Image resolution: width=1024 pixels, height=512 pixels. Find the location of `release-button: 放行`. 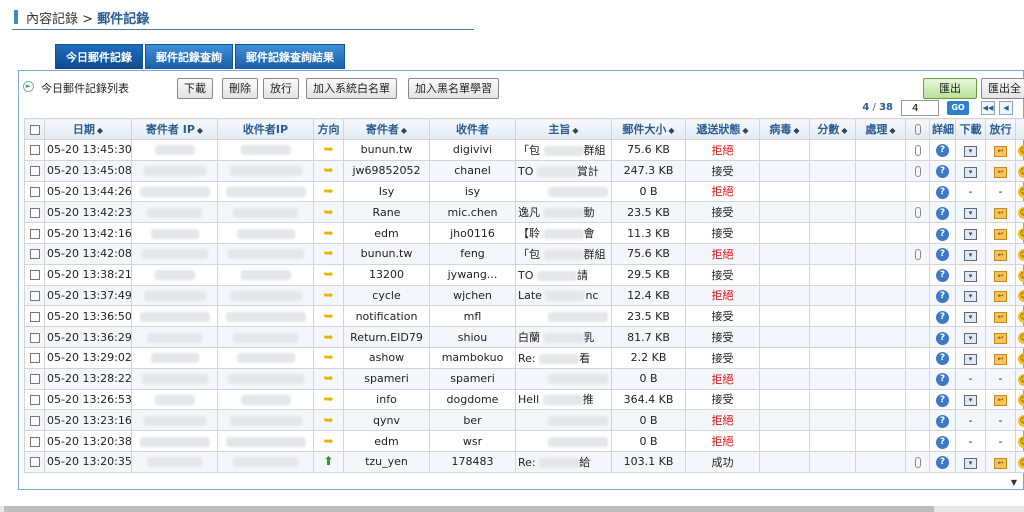

release-button: 放行 is located at coordinates (281, 88).